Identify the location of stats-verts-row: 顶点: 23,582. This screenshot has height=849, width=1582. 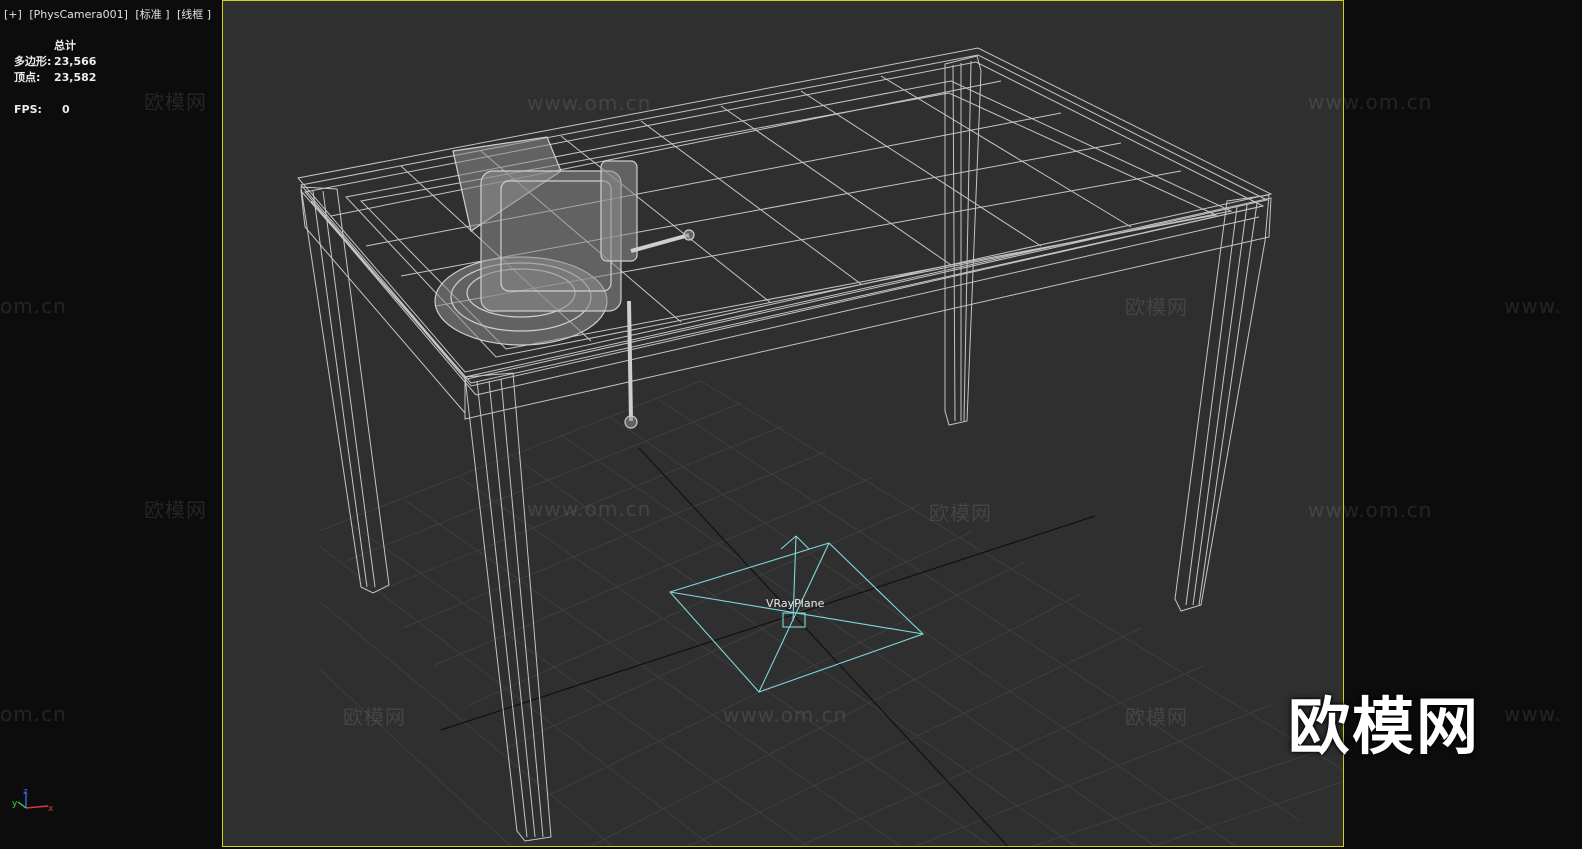
(55, 78).